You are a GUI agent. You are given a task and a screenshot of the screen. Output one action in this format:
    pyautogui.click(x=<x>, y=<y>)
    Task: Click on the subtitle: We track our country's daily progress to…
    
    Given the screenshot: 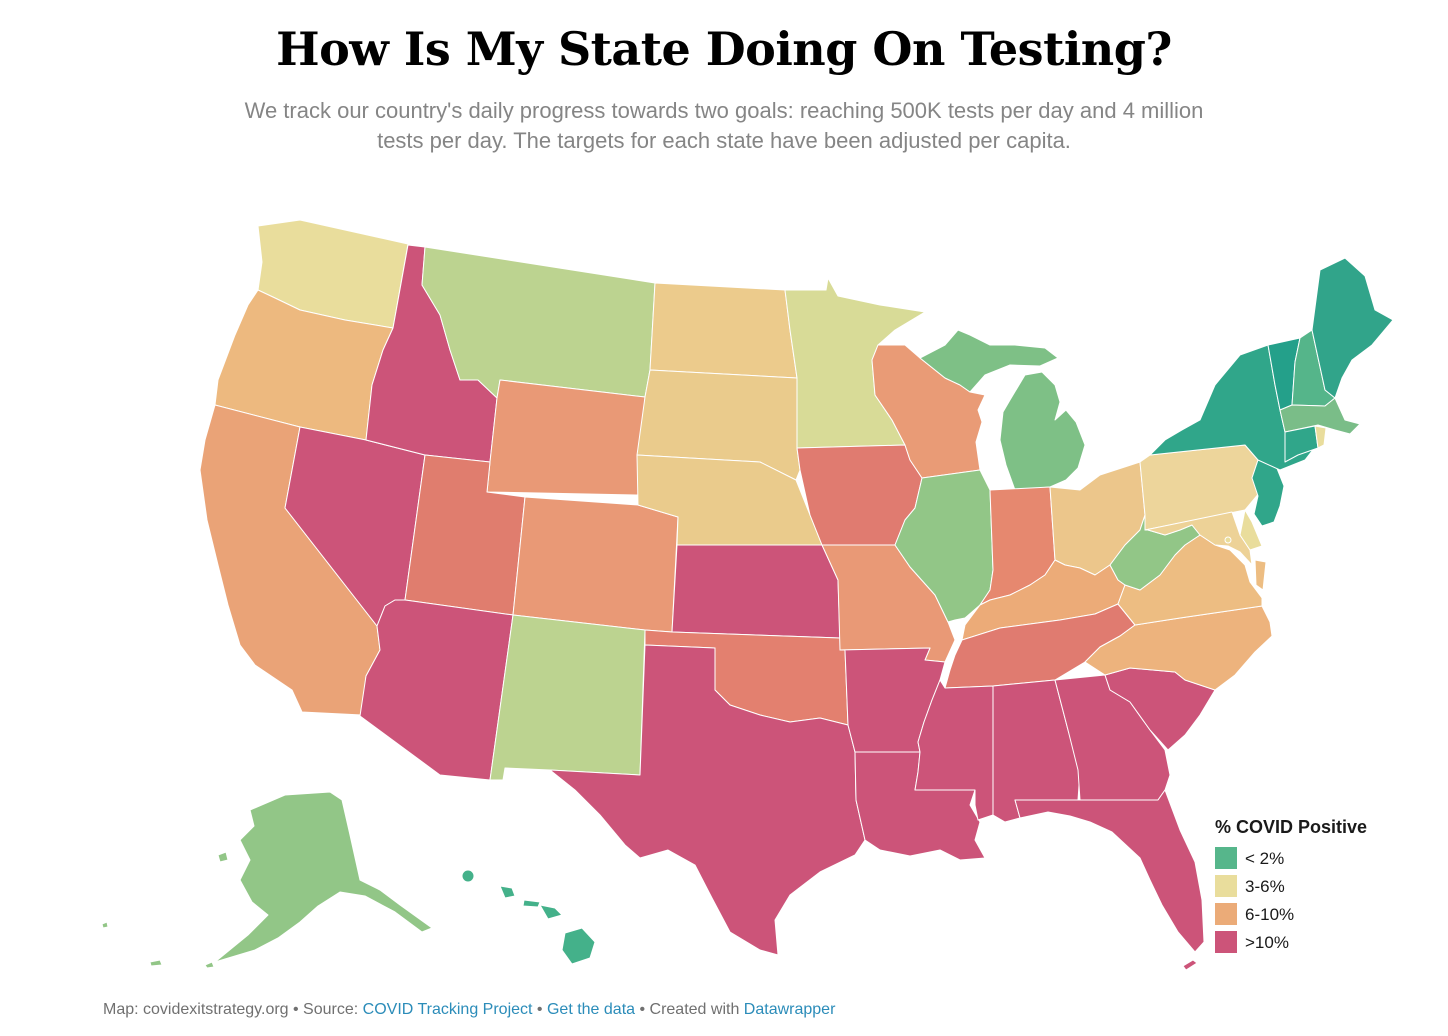 What is the action you would take?
    pyautogui.click(x=724, y=126)
    